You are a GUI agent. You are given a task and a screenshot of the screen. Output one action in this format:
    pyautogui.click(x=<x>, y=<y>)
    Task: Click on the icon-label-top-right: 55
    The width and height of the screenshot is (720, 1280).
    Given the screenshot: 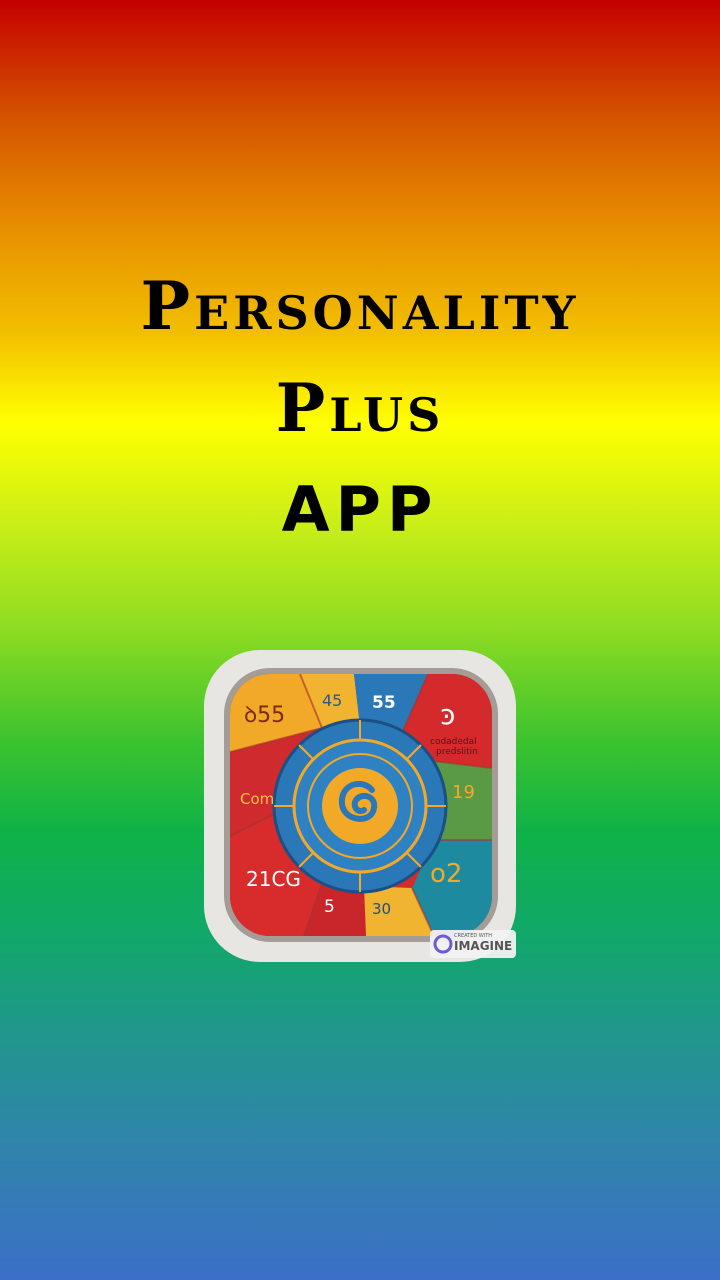 What is the action you would take?
    pyautogui.click(x=384, y=703)
    